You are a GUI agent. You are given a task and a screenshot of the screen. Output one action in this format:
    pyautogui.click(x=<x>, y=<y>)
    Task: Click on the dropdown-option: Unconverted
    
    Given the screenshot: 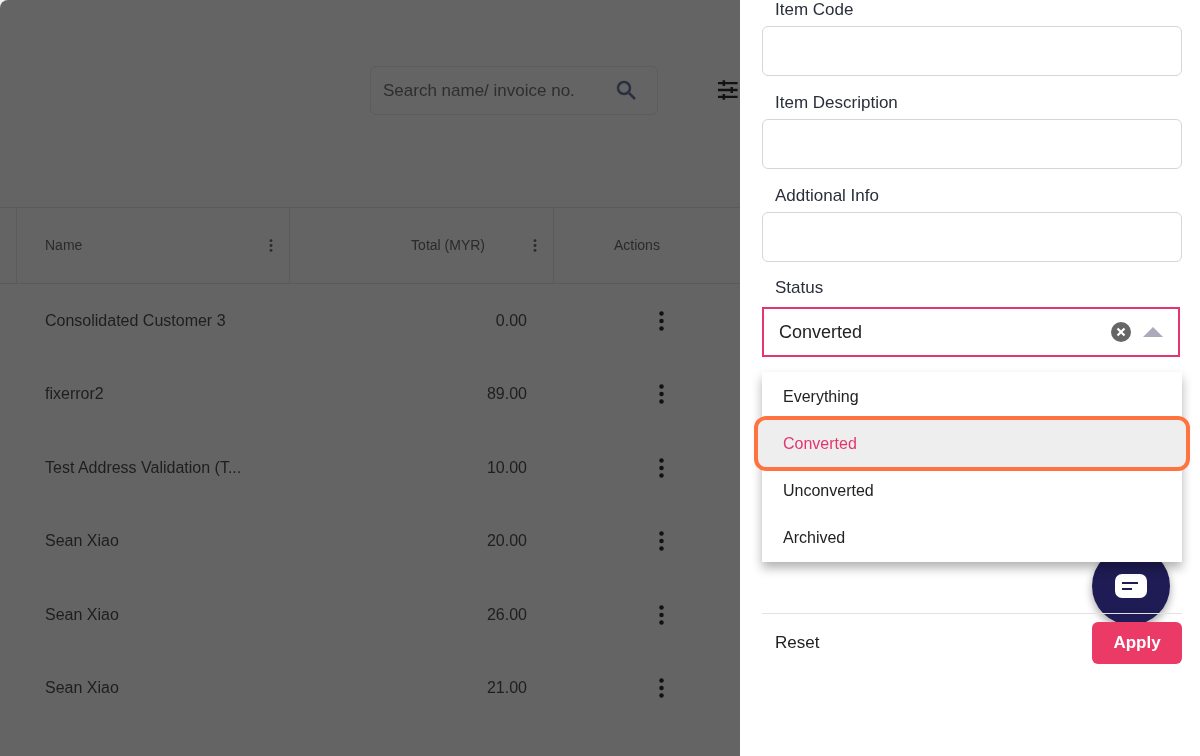 What is the action you would take?
    pyautogui.click(x=972, y=490)
    